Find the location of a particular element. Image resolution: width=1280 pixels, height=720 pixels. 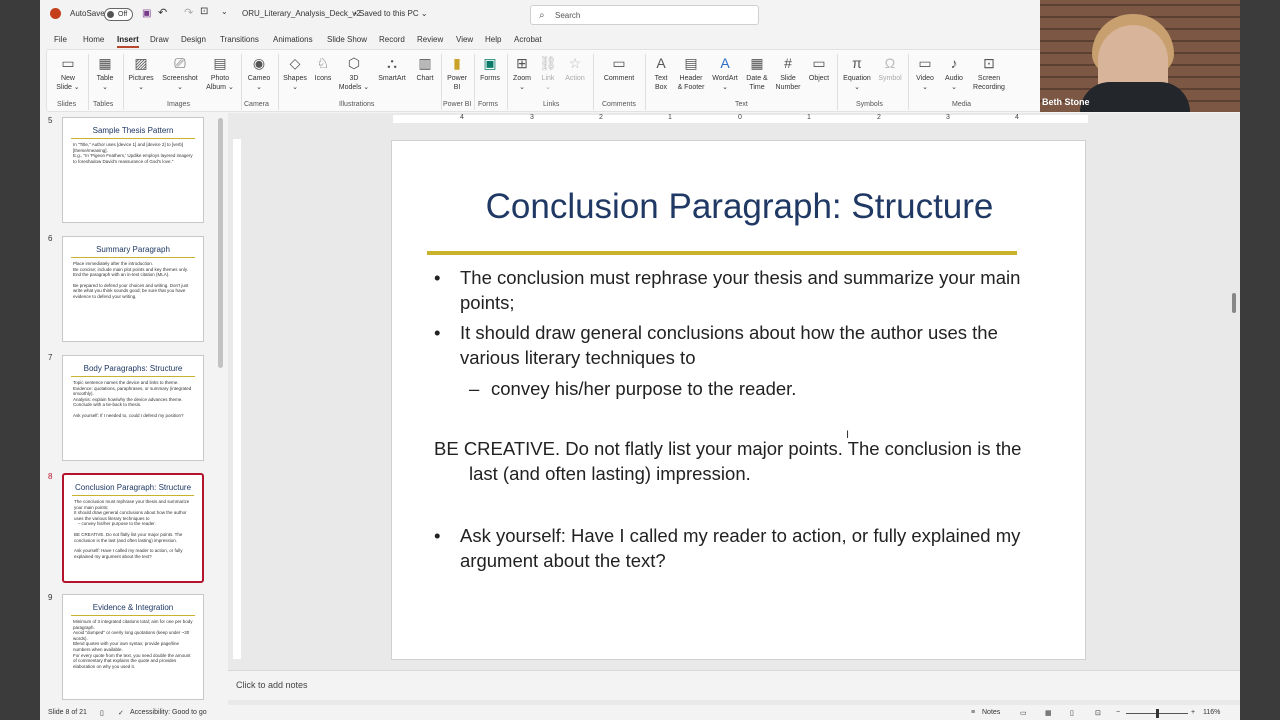

equation-button: π Equation ⌄ is located at coordinates (857, 73).